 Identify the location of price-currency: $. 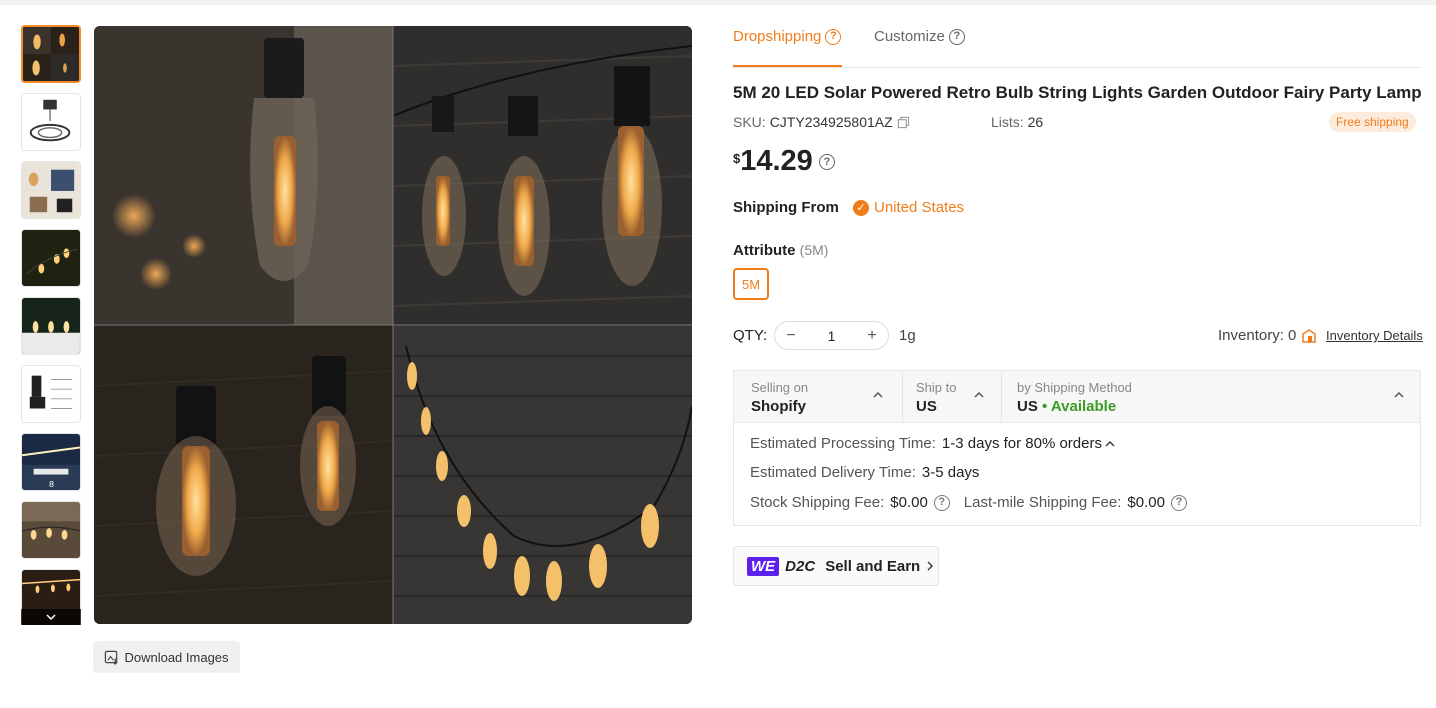
(737, 158).